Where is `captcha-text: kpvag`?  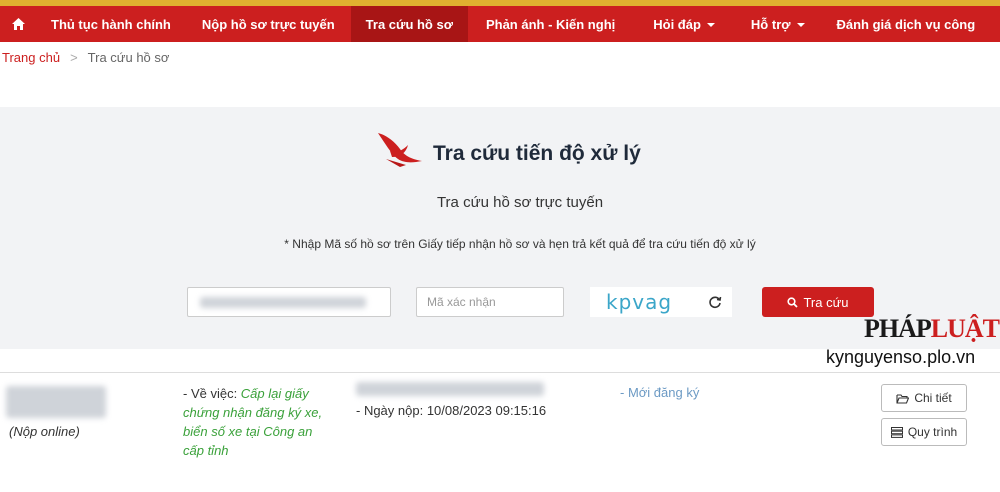 captcha-text: kpvag is located at coordinates (639, 302).